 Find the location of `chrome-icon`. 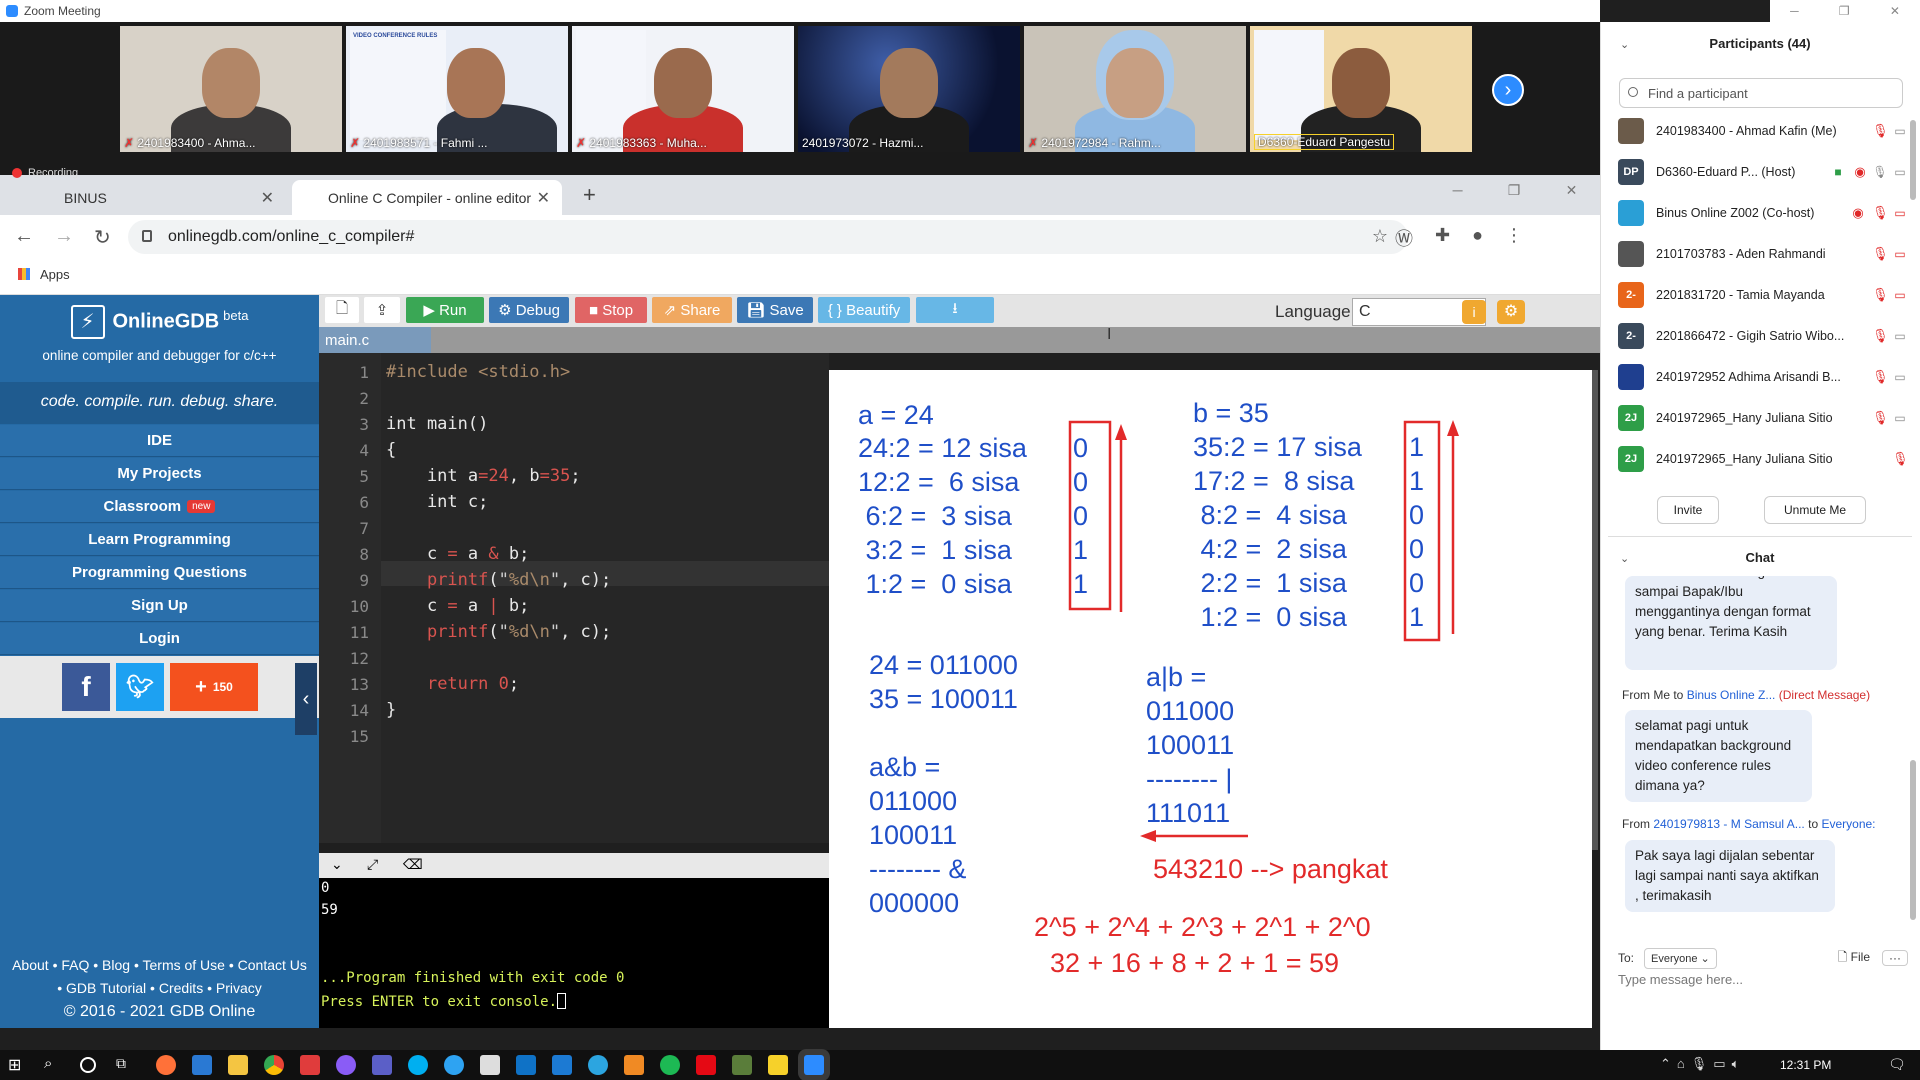

chrome-icon is located at coordinates (274, 1065).